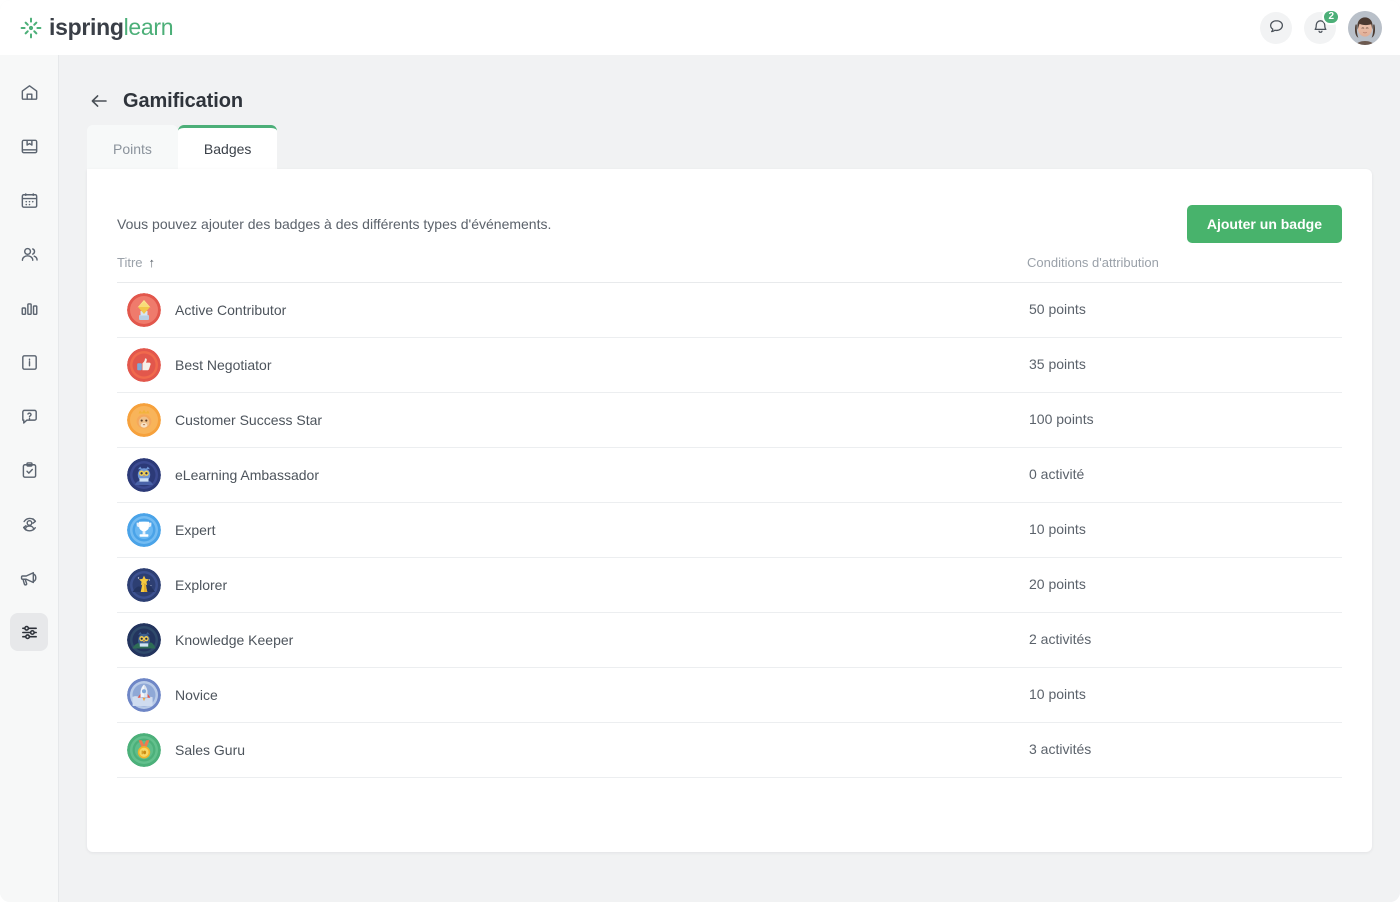  I want to click on badge-condition-cell: 35 points, so click(1184, 365).